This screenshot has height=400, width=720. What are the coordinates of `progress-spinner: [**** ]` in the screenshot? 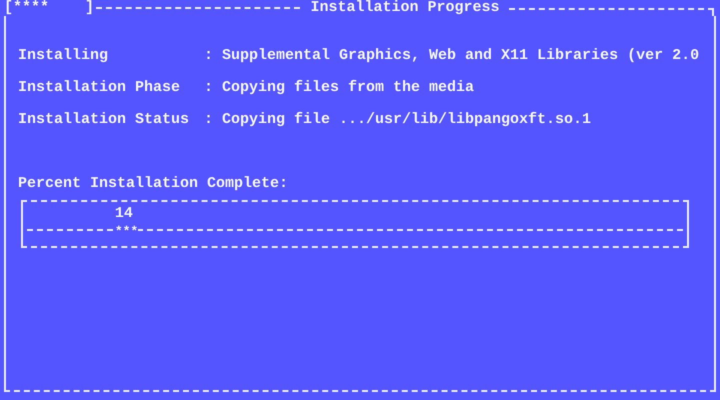 It's located at (49, 8).